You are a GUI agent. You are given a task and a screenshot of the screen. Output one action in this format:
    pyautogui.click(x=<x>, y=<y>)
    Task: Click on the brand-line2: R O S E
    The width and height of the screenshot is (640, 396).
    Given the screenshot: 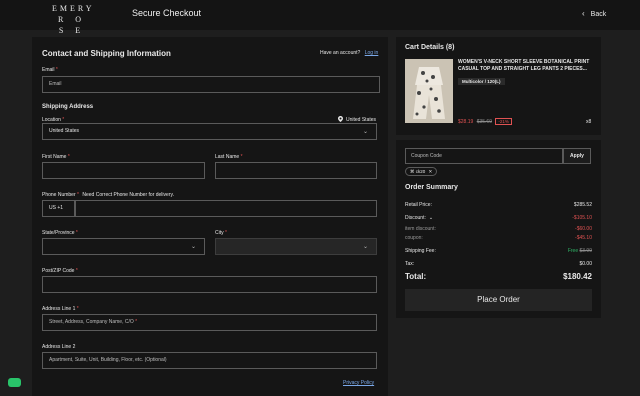 What is the action you would take?
    pyautogui.click(x=72, y=25)
    